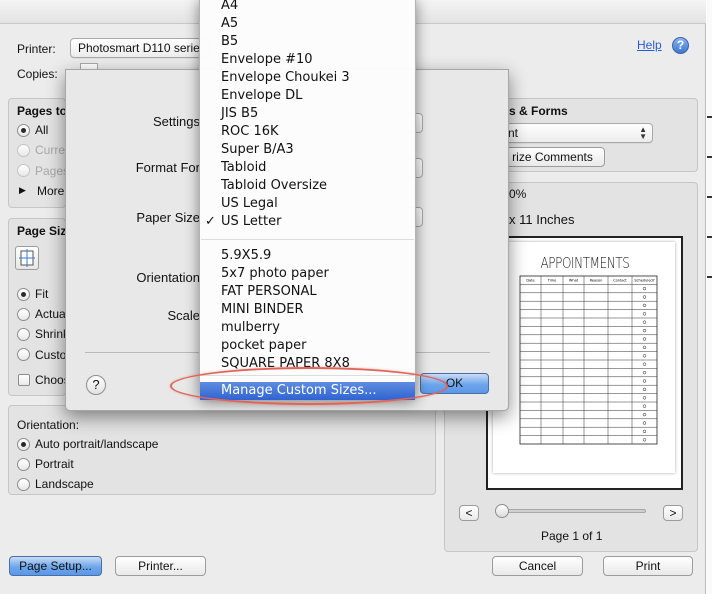 The image size is (712, 594). I want to click on popup-arrows-icon: ▲ ▼, so click(643, 133).